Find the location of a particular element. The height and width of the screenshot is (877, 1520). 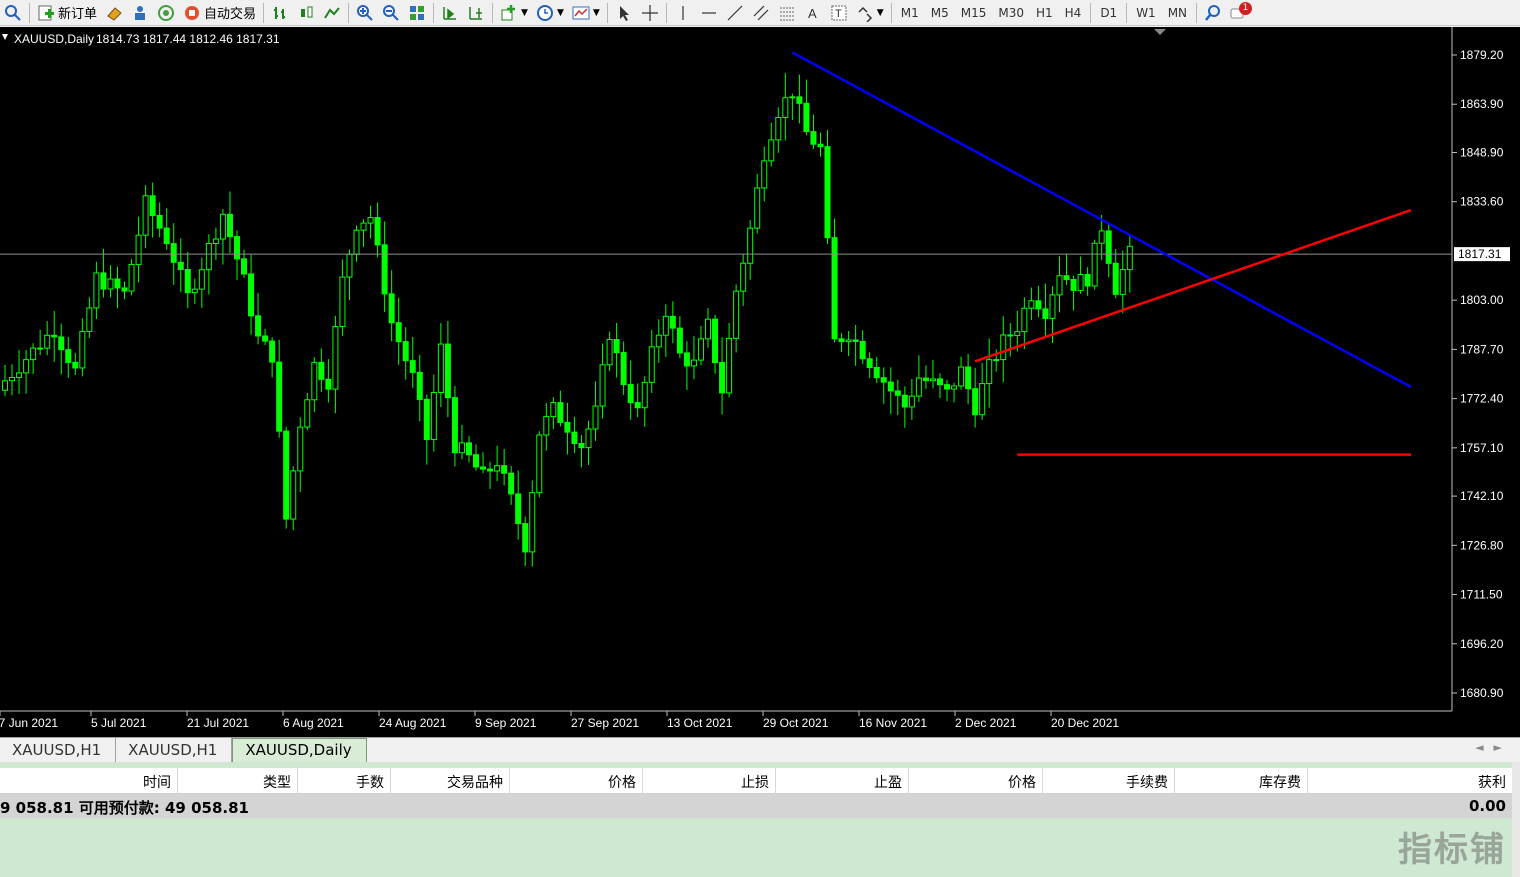

arrows-button: ▼ is located at coordinates (870, 13).